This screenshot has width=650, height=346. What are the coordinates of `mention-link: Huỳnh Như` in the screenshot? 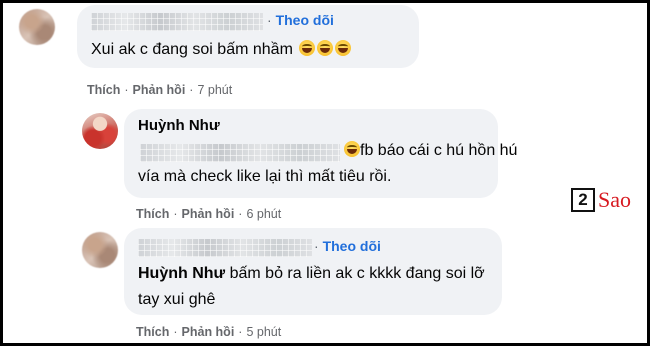 It's located at (181, 273).